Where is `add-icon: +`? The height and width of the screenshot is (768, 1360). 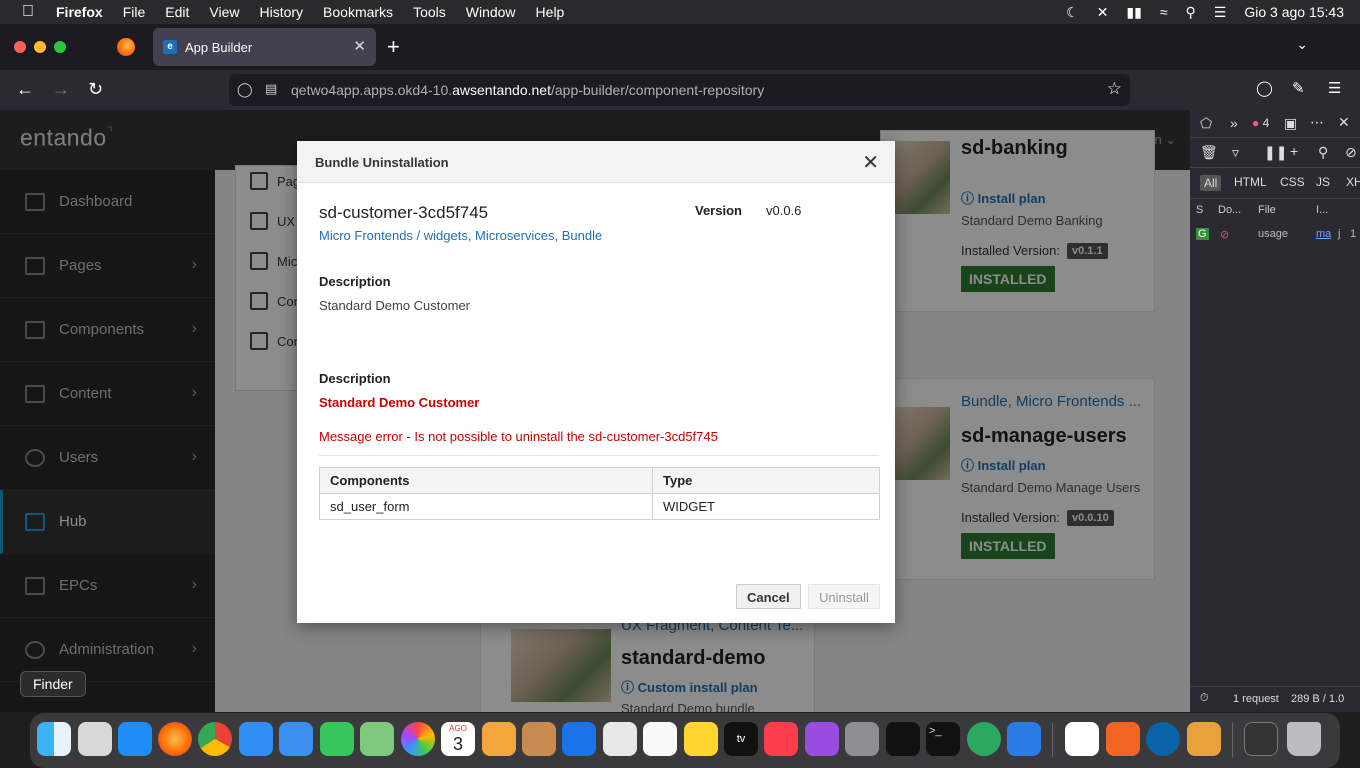
add-icon: + is located at coordinates (1294, 151).